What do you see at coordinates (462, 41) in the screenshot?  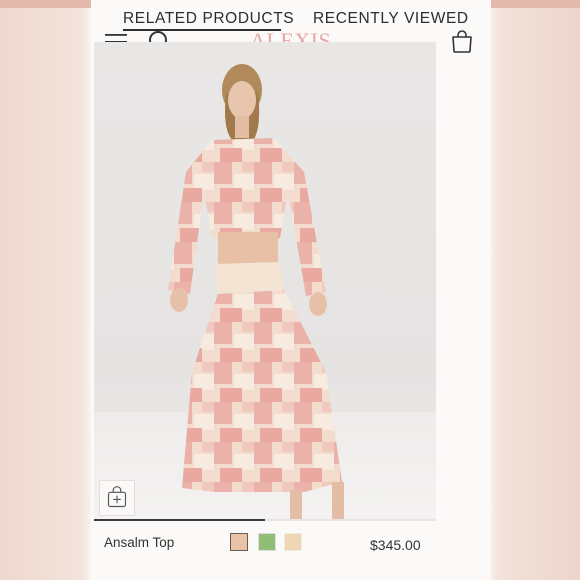 I see `shopping-bag-icon` at bounding box center [462, 41].